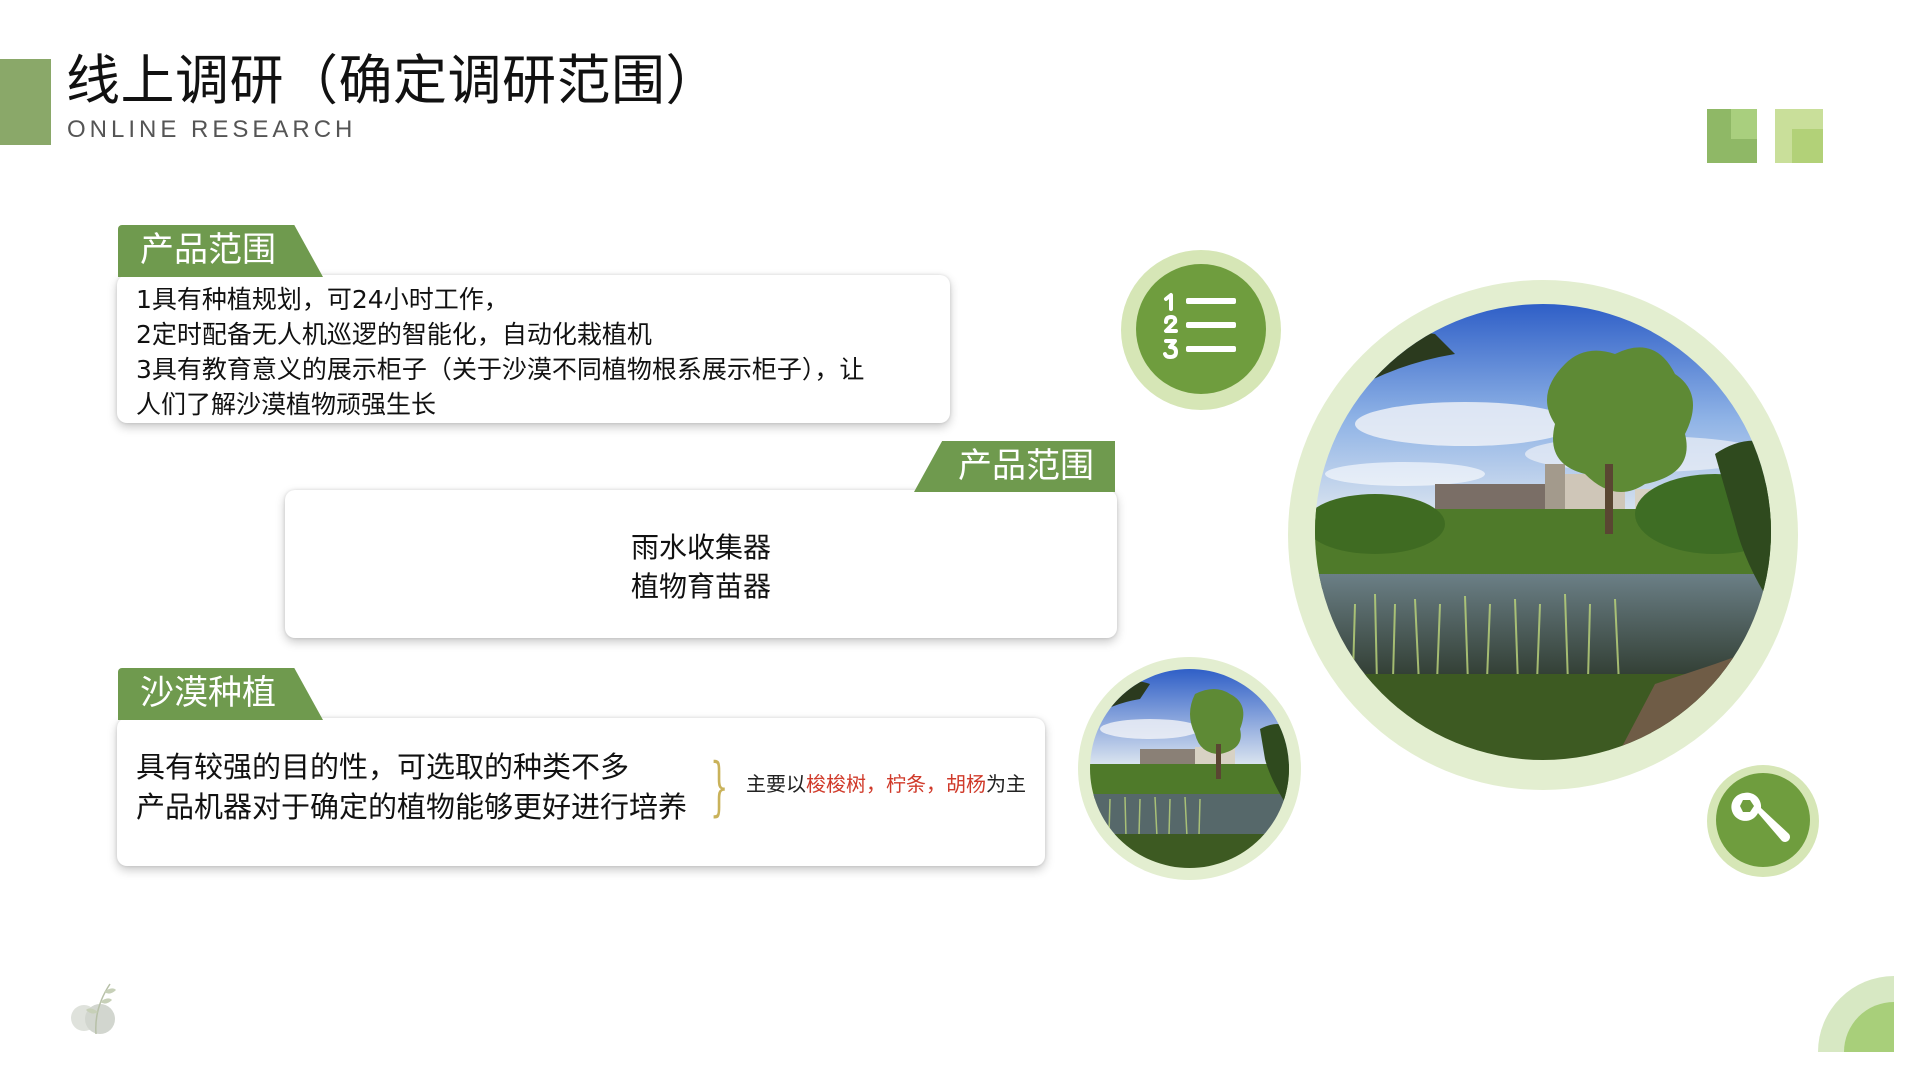  I want to click on wetland-photo-small, so click(1189, 768).